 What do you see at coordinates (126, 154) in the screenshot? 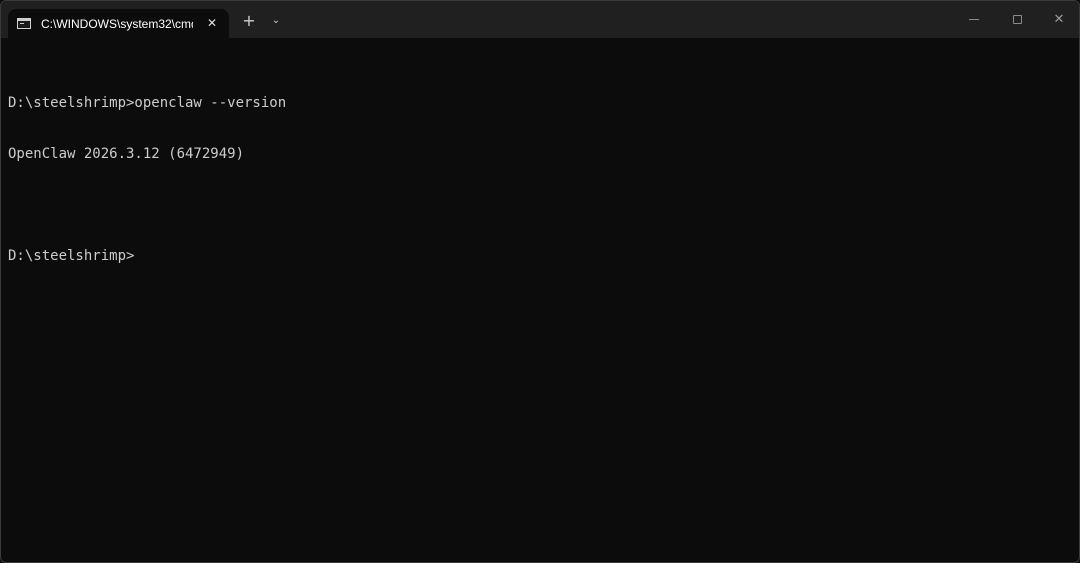
I see `console-line: OpenClaw 2026.3.12 (6472949)` at bounding box center [126, 154].